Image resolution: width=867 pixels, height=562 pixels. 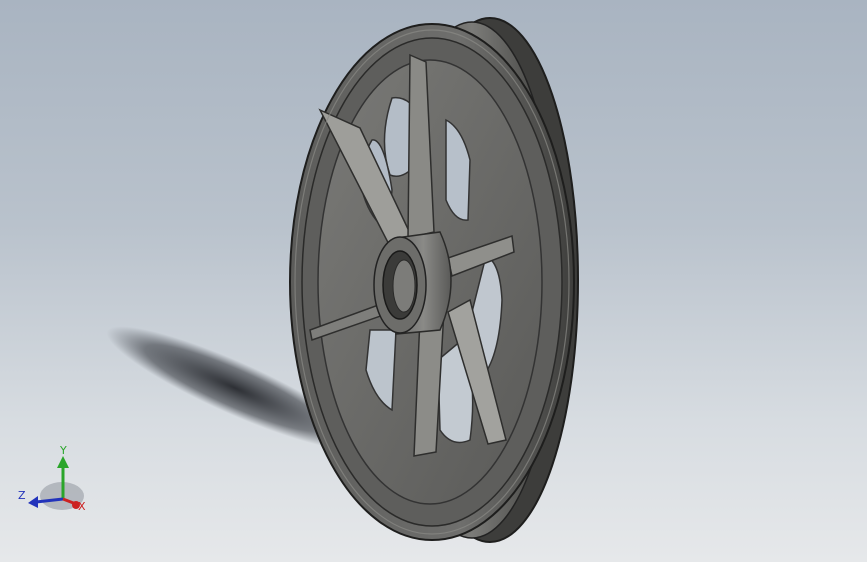 I want to click on triad-graphic, so click(x=56, y=483).